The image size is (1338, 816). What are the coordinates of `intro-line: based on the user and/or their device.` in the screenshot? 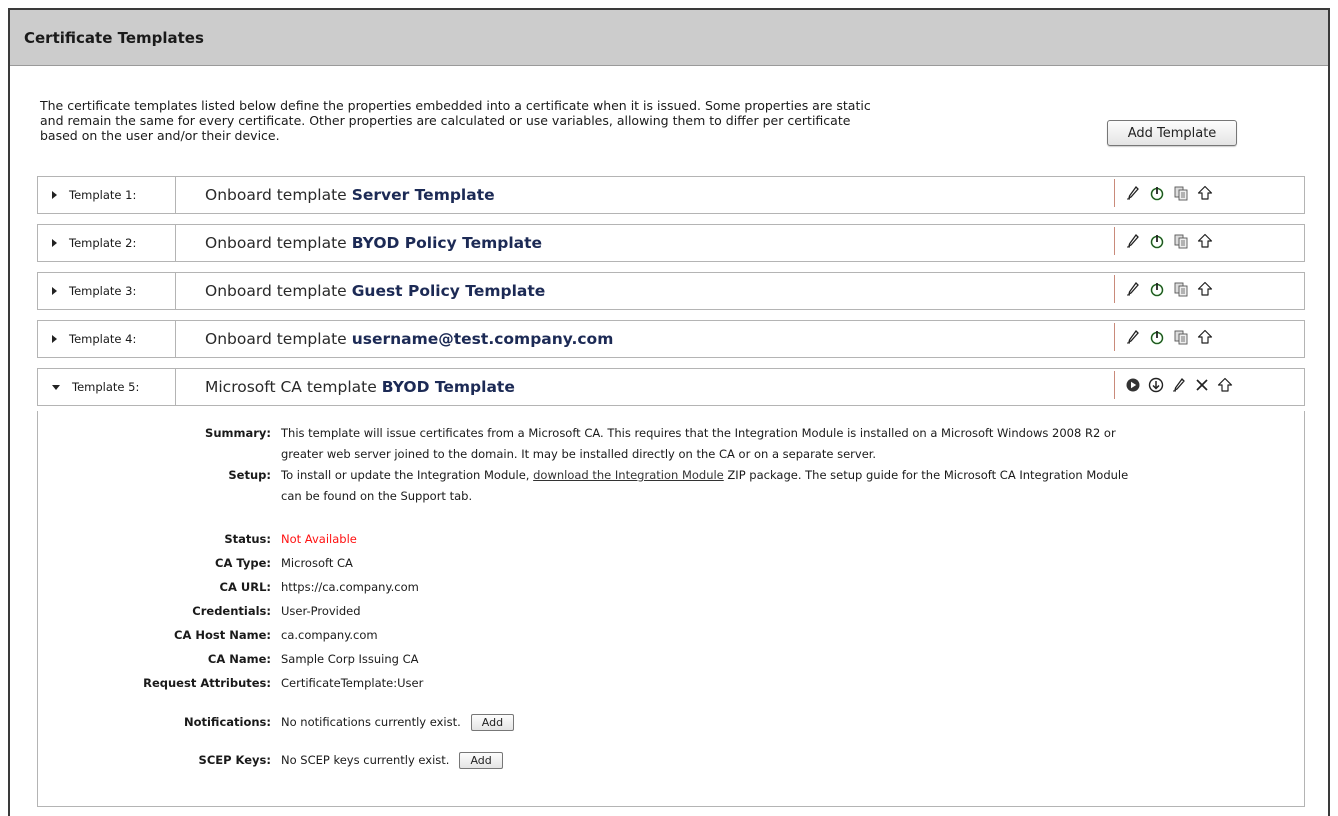 It's located at (160, 135).